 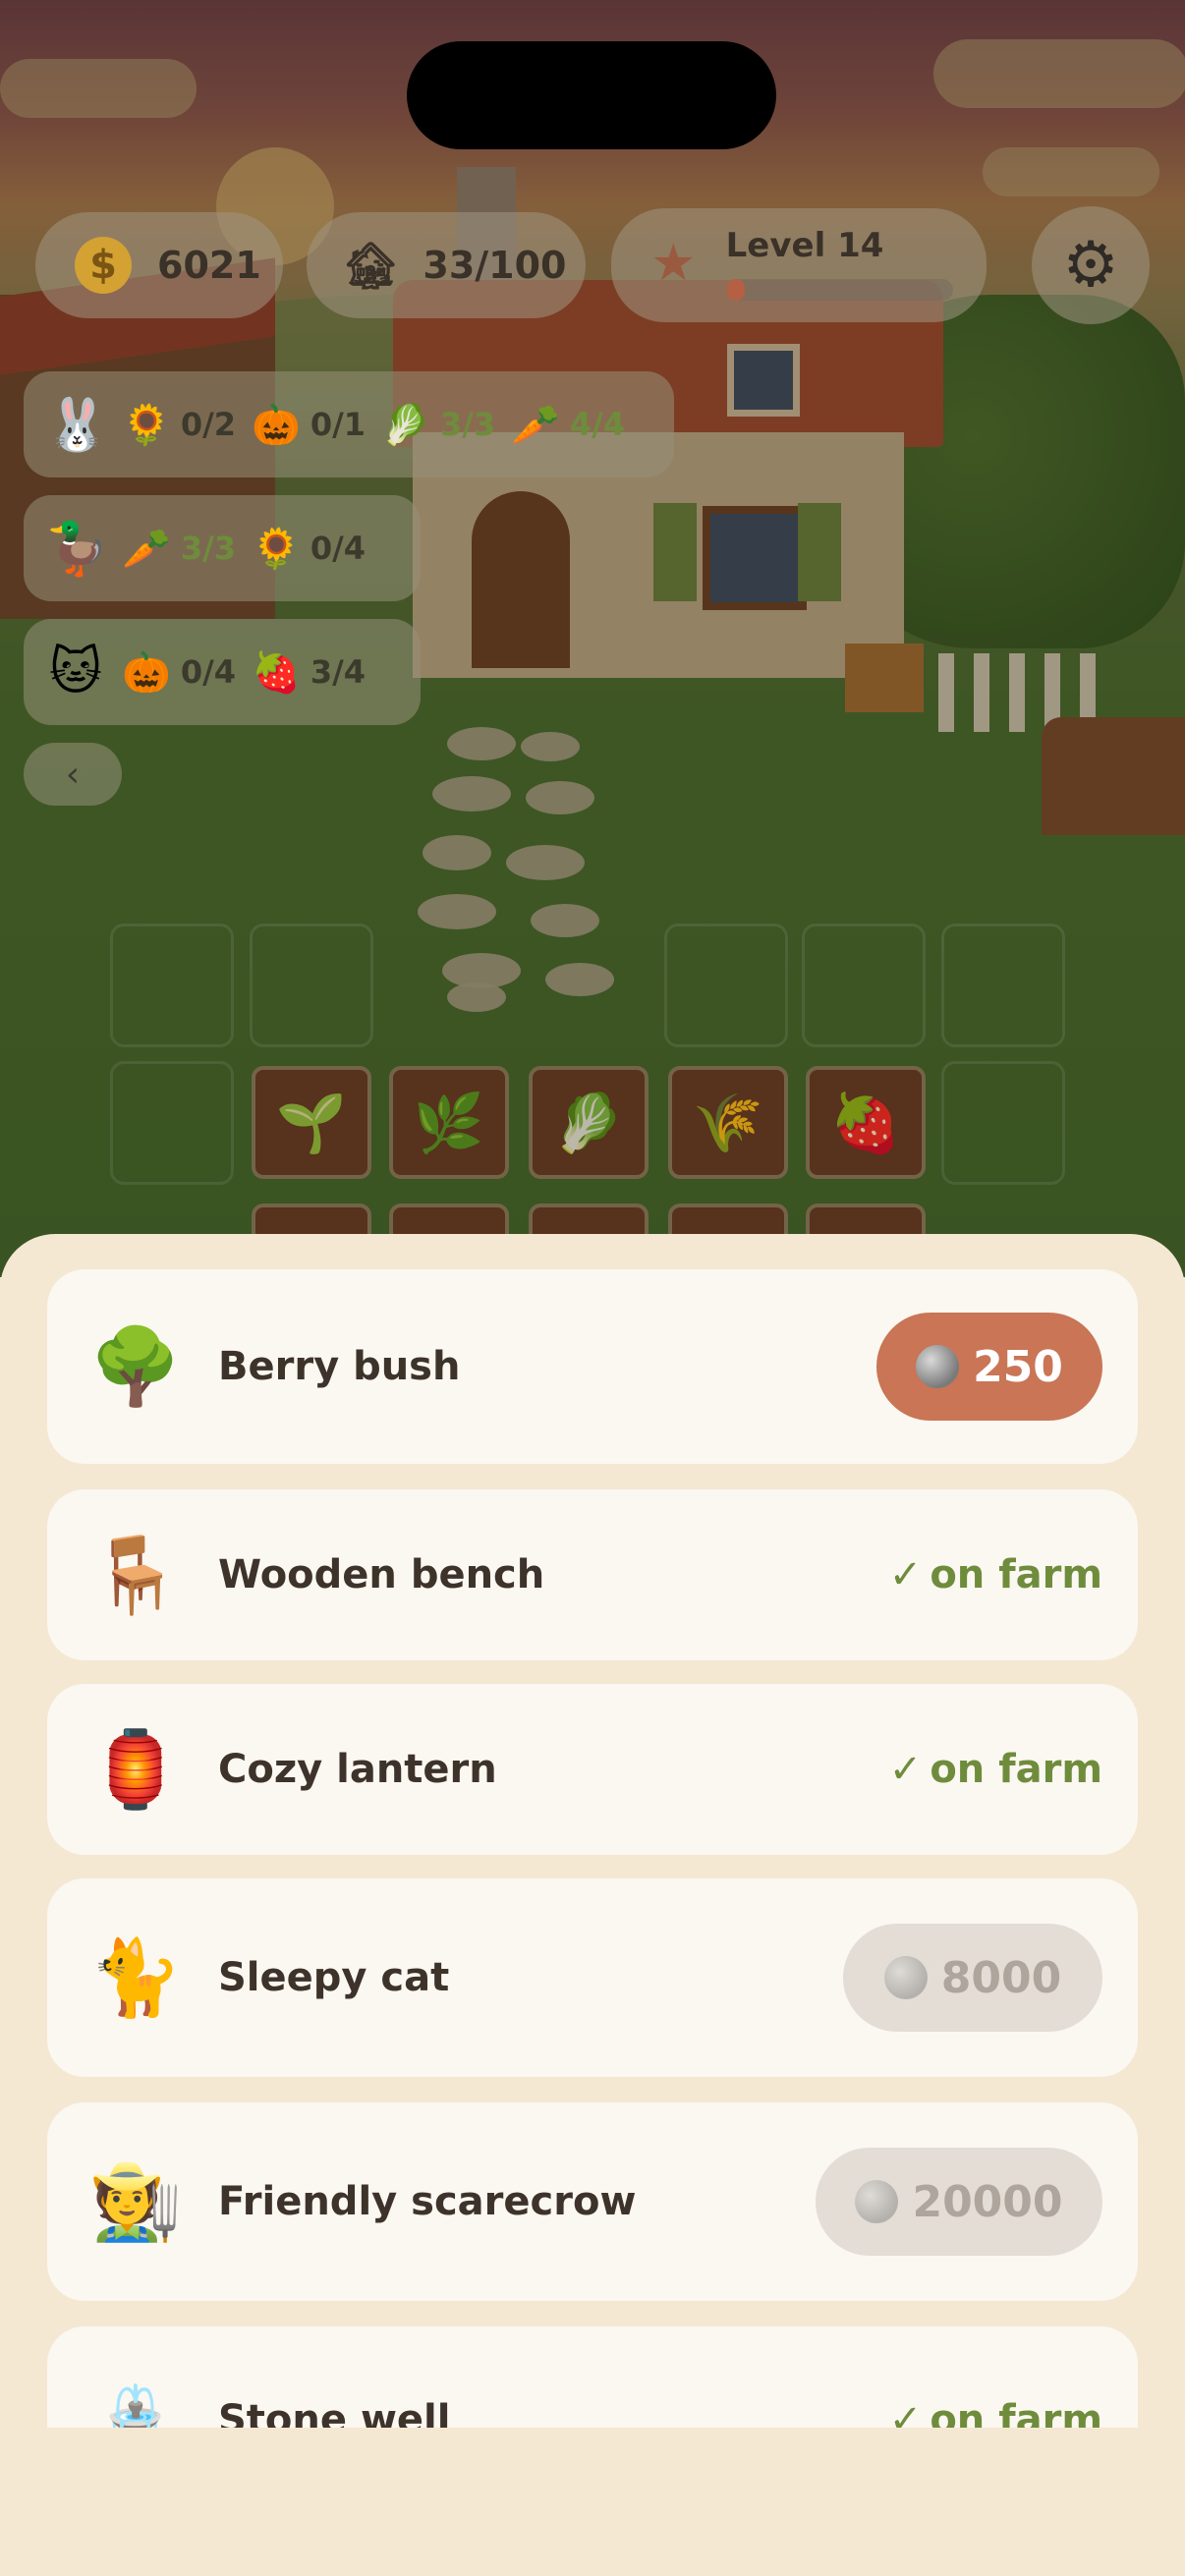 I want to click on coin-count: 6021, so click(x=209, y=265).